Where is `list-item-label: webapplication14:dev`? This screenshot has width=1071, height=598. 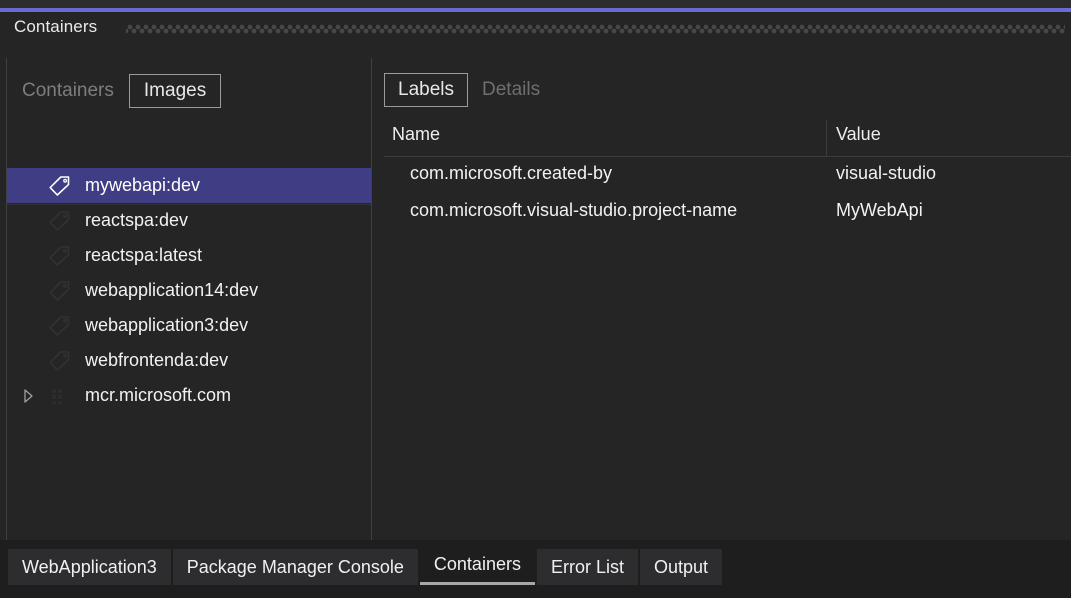
list-item-label: webapplication14:dev is located at coordinates (172, 290).